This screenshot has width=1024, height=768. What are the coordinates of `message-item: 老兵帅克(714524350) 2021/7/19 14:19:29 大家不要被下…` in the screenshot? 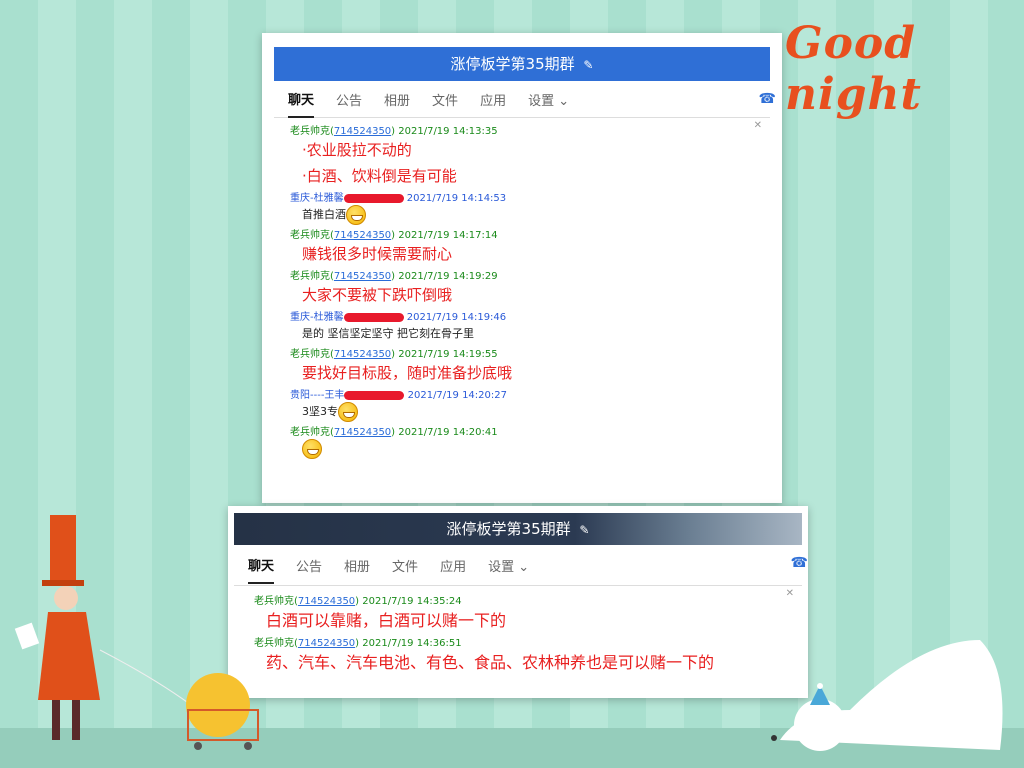 It's located at (522, 287).